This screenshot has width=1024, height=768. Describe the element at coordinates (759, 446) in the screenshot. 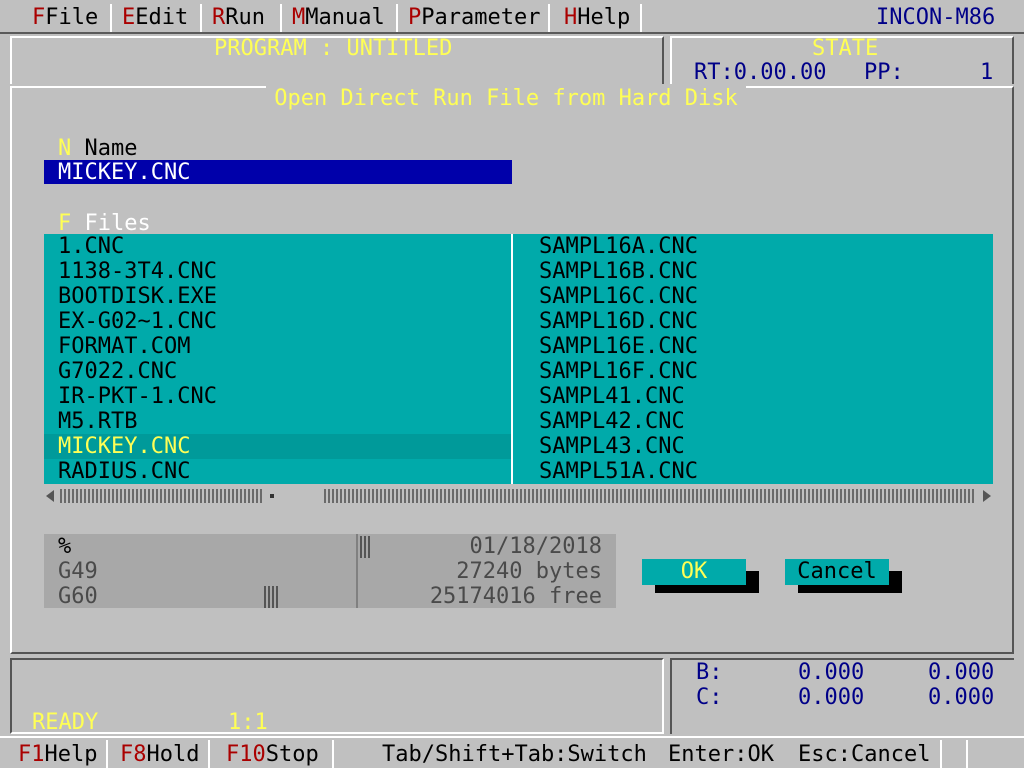

I see `file-list-item: SAMPL43.CNC` at that location.